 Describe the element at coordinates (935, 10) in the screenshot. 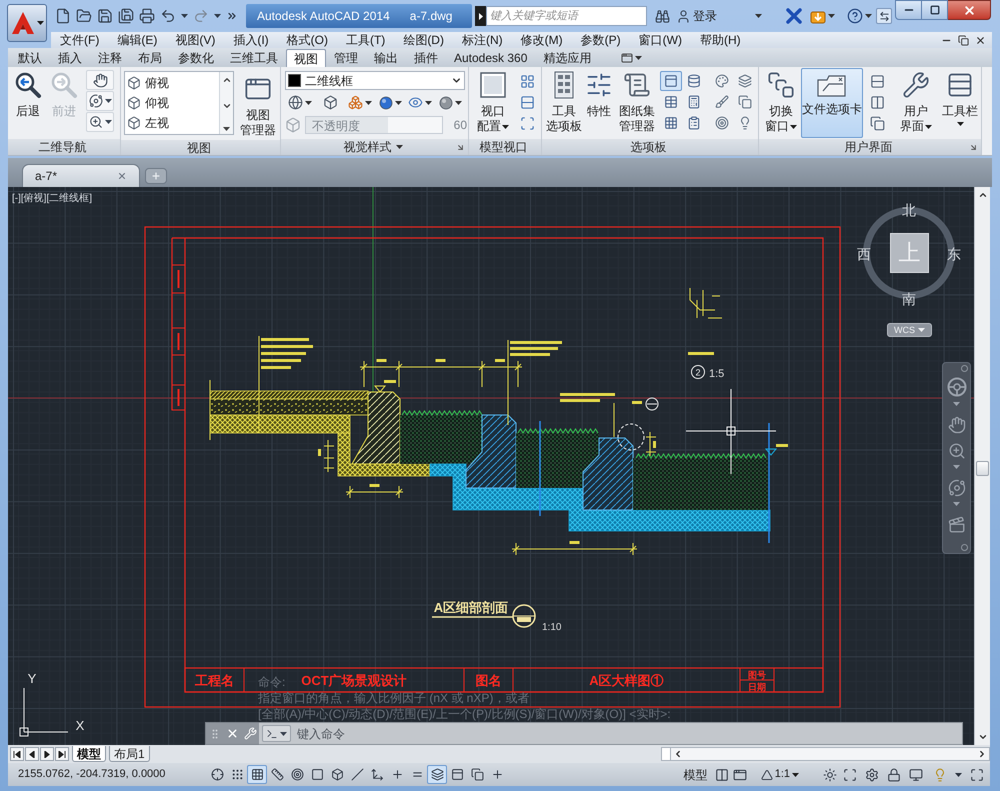

I see `maximize-button` at that location.